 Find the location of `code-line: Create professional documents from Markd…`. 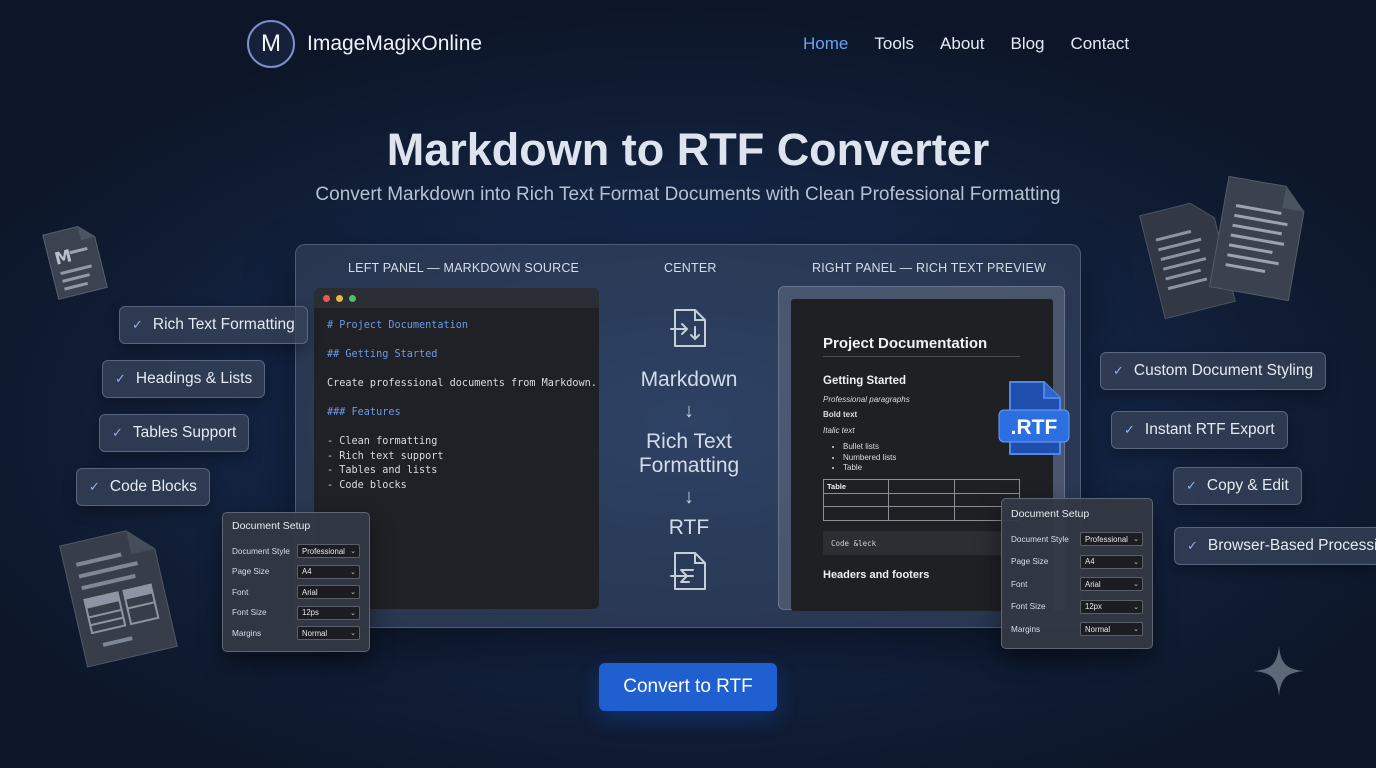

code-line: Create professional documents from Markd… is located at coordinates (462, 383).